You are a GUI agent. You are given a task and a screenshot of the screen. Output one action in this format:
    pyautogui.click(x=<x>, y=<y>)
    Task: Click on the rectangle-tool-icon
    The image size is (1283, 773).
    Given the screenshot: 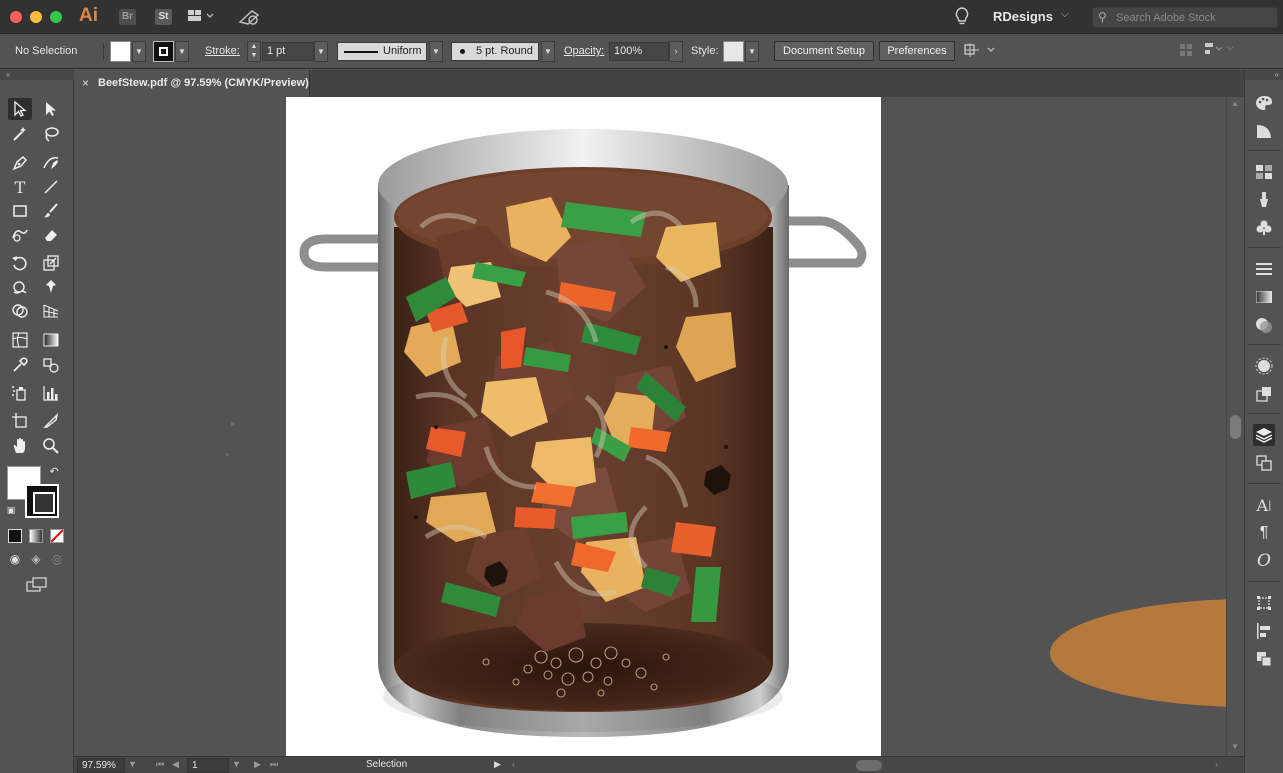 What is the action you would take?
    pyautogui.click(x=20, y=211)
    